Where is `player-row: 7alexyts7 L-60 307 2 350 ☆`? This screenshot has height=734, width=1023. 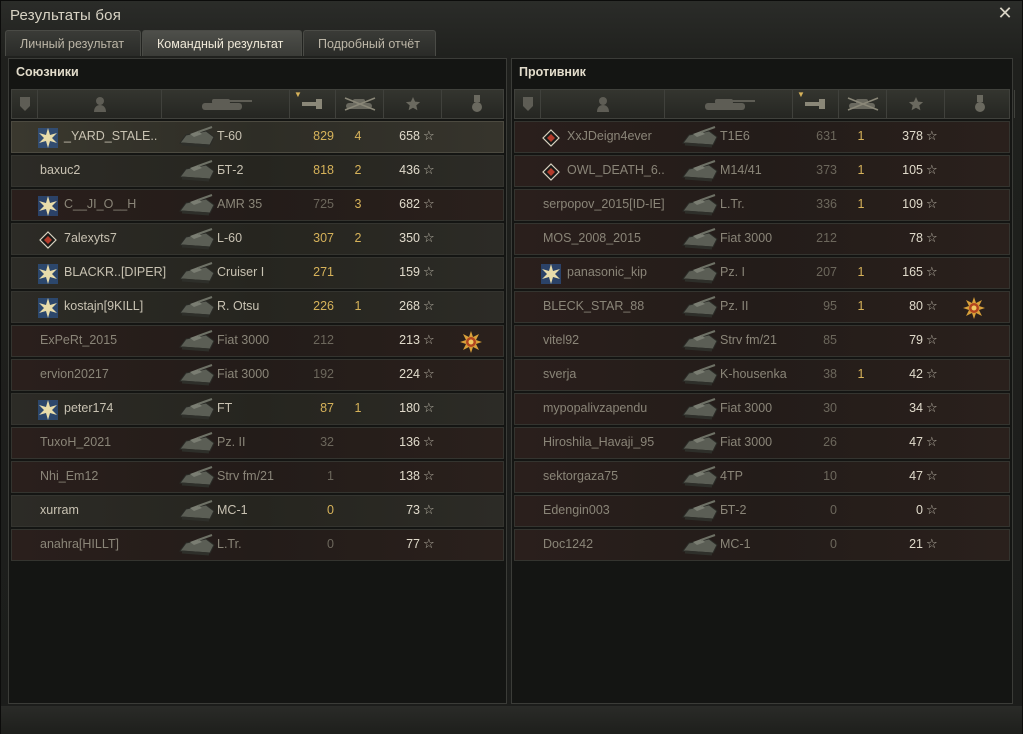 player-row: 7alexyts7 L-60 307 2 350 ☆ is located at coordinates (257, 239).